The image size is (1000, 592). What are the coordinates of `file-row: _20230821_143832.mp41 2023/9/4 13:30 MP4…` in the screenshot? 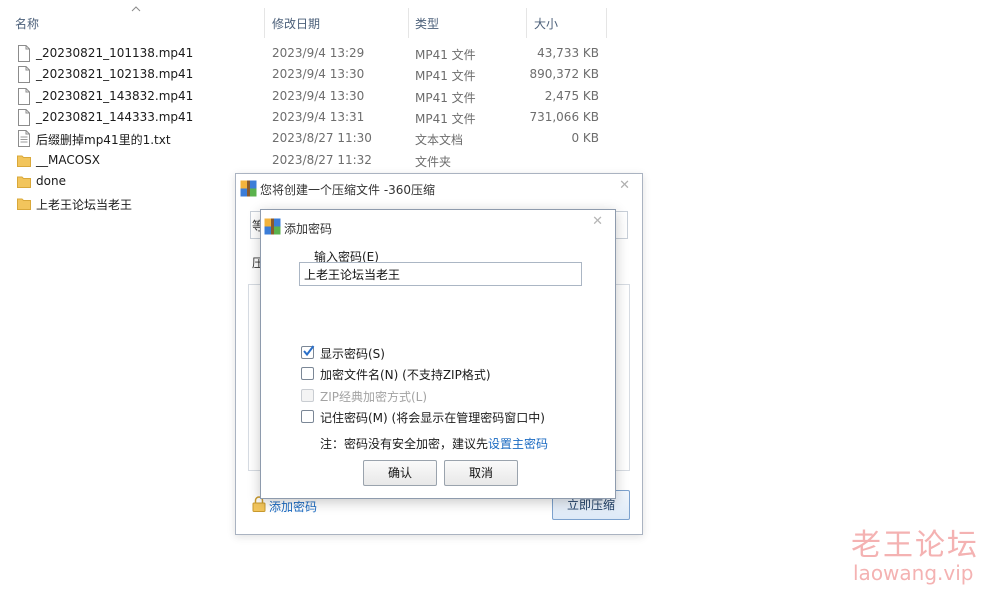 It's located at (310, 96).